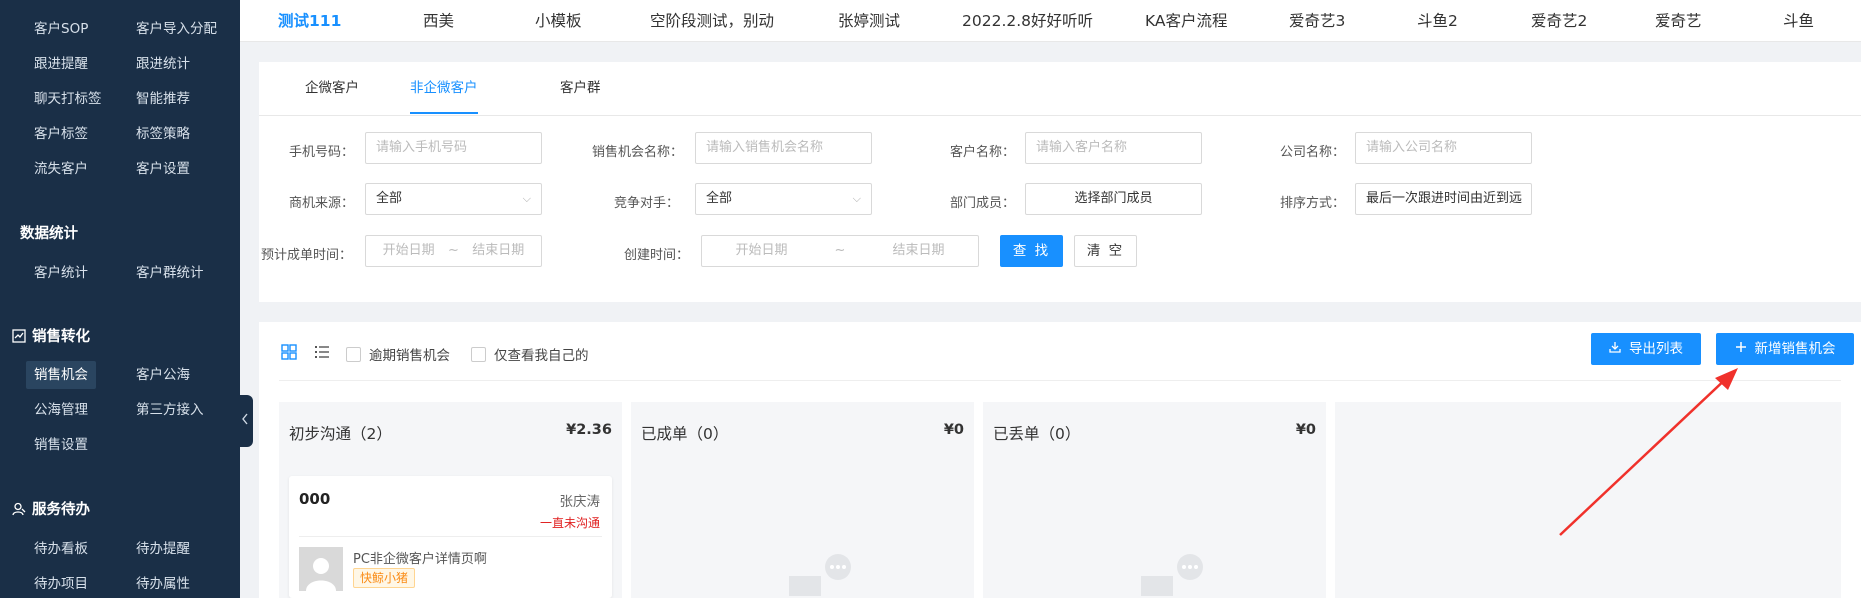 This screenshot has width=1861, height=598. I want to click on competitor-label: 竞争对手：, so click(647, 203).